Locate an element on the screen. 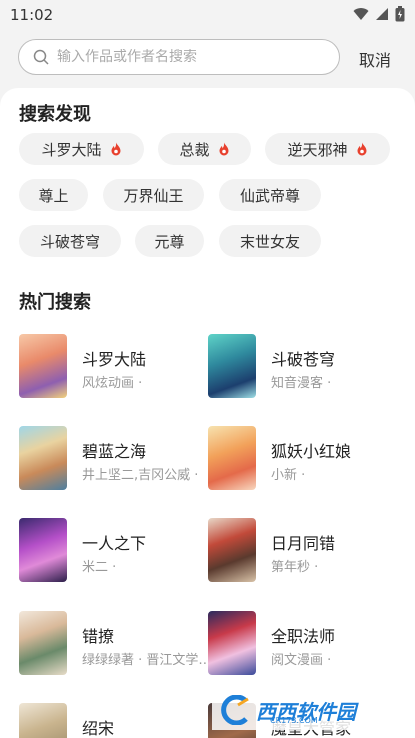  hot-item-title: 错撩 is located at coordinates (98, 636).